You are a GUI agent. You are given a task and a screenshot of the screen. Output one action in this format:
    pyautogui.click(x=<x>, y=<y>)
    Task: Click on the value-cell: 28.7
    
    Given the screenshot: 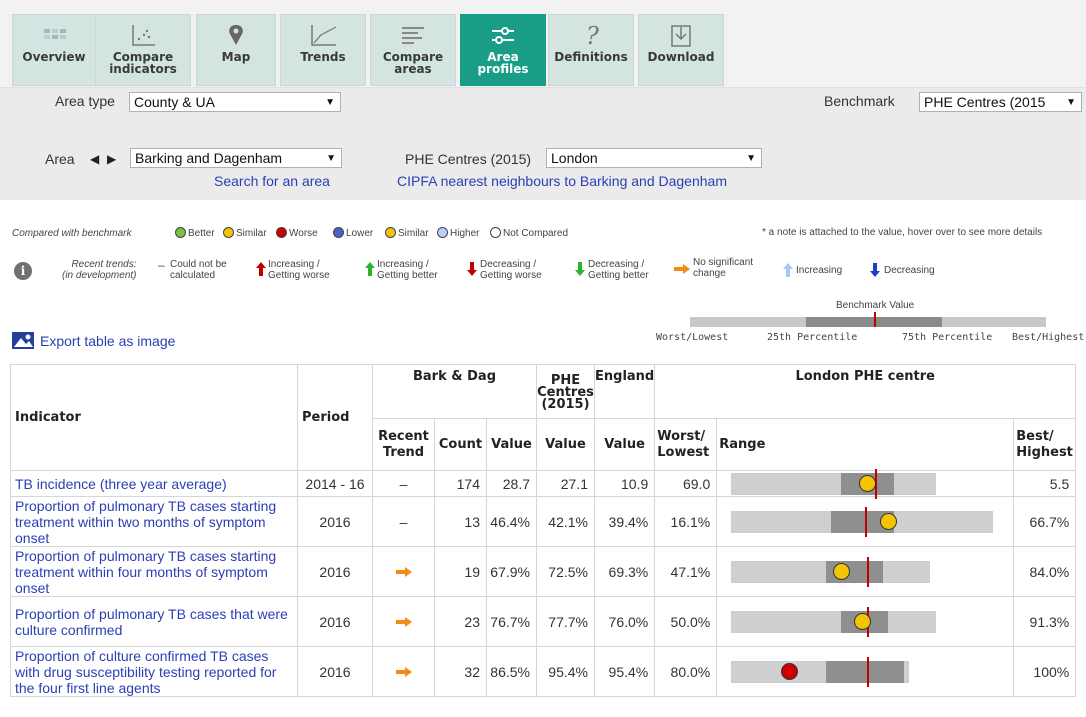 What is the action you would take?
    pyautogui.click(x=511, y=483)
    